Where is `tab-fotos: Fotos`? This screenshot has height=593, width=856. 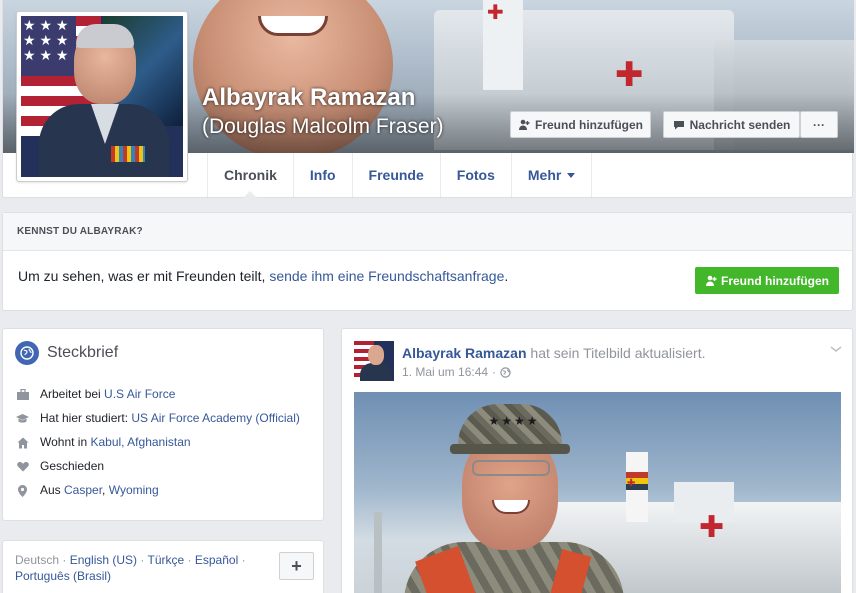
tab-fotos: Fotos is located at coordinates (476, 175).